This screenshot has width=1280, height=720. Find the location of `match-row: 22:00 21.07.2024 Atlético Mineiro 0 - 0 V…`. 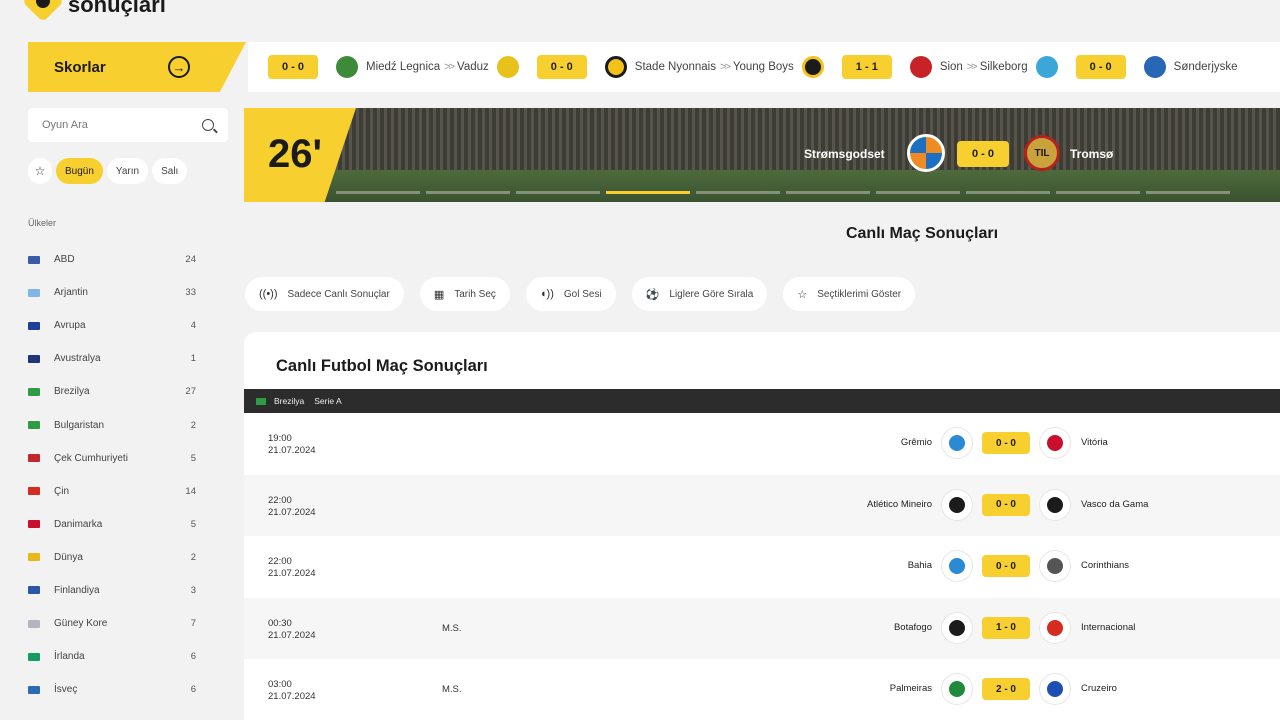

match-row: 22:00 21.07.2024 Atlético Mineiro 0 - 0 V… is located at coordinates (762, 505).